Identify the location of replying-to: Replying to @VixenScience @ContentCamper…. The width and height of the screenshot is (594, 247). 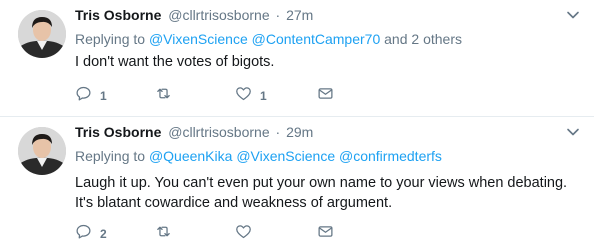
(268, 39).